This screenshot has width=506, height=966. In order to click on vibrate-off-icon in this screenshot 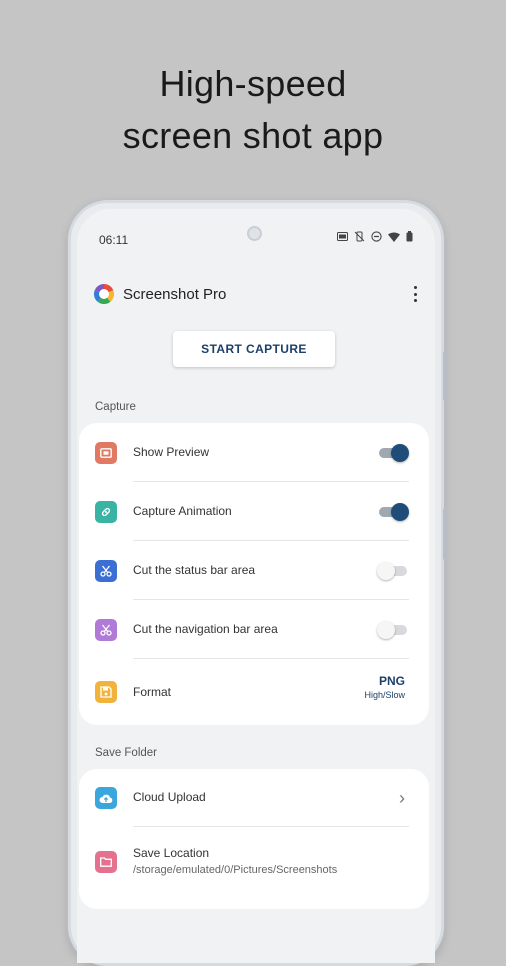, I will do `click(359, 238)`.